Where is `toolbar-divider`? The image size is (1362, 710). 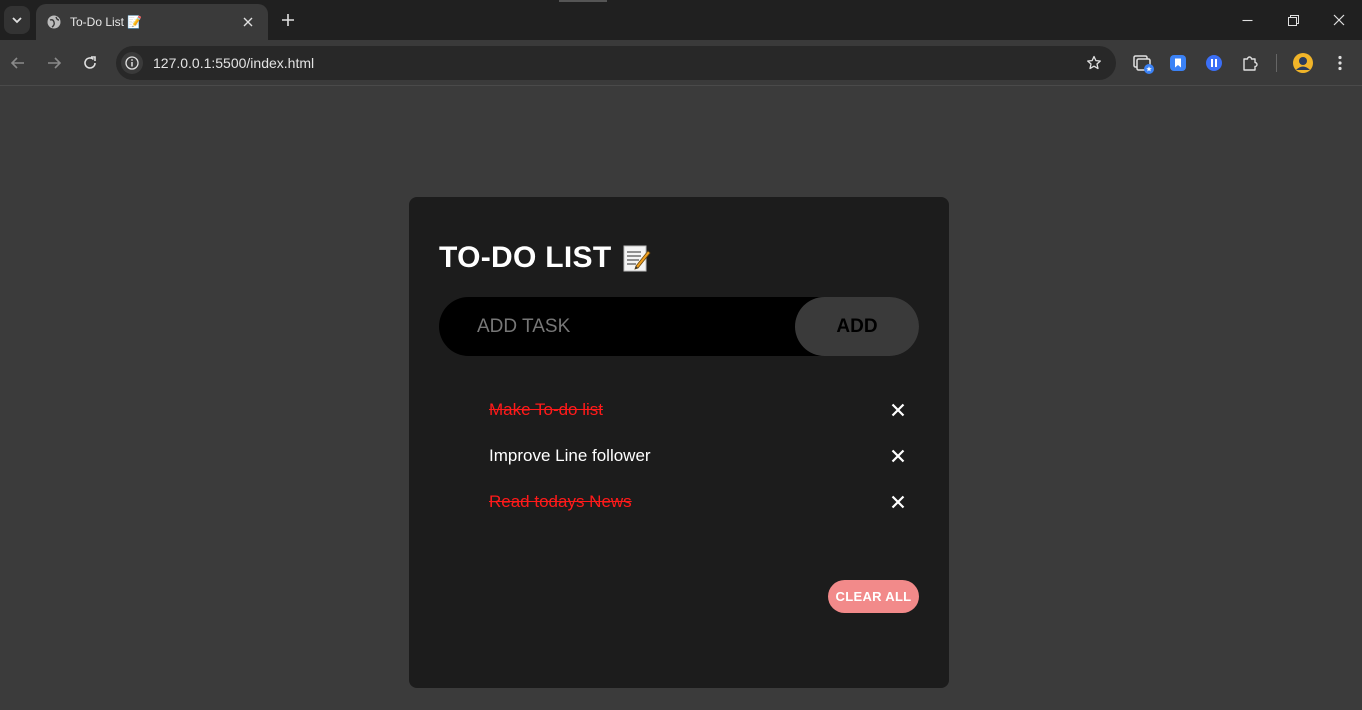
toolbar-divider is located at coordinates (1276, 63).